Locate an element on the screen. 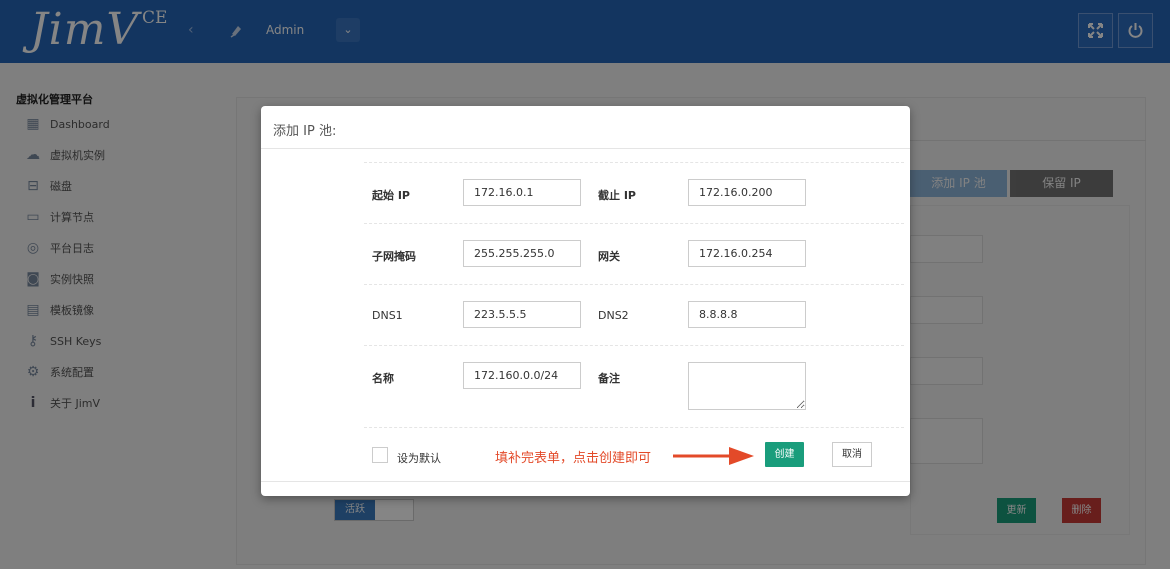 Image resolution: width=1170 pixels, height=569 pixels. set-default-label: 设为默认 is located at coordinates (419, 458).